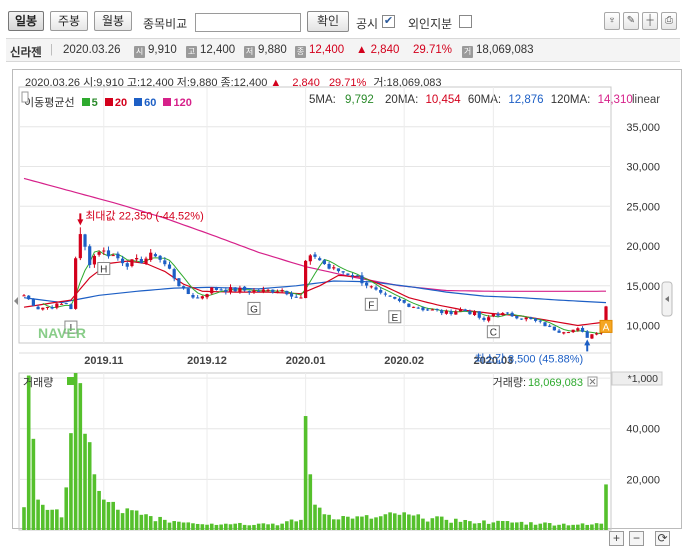 Image resolution: width=686 pixels, height=554 pixels. What do you see at coordinates (643, 430) in the screenshot?
I see `volume-tick-label: 40,000` at bounding box center [643, 430].